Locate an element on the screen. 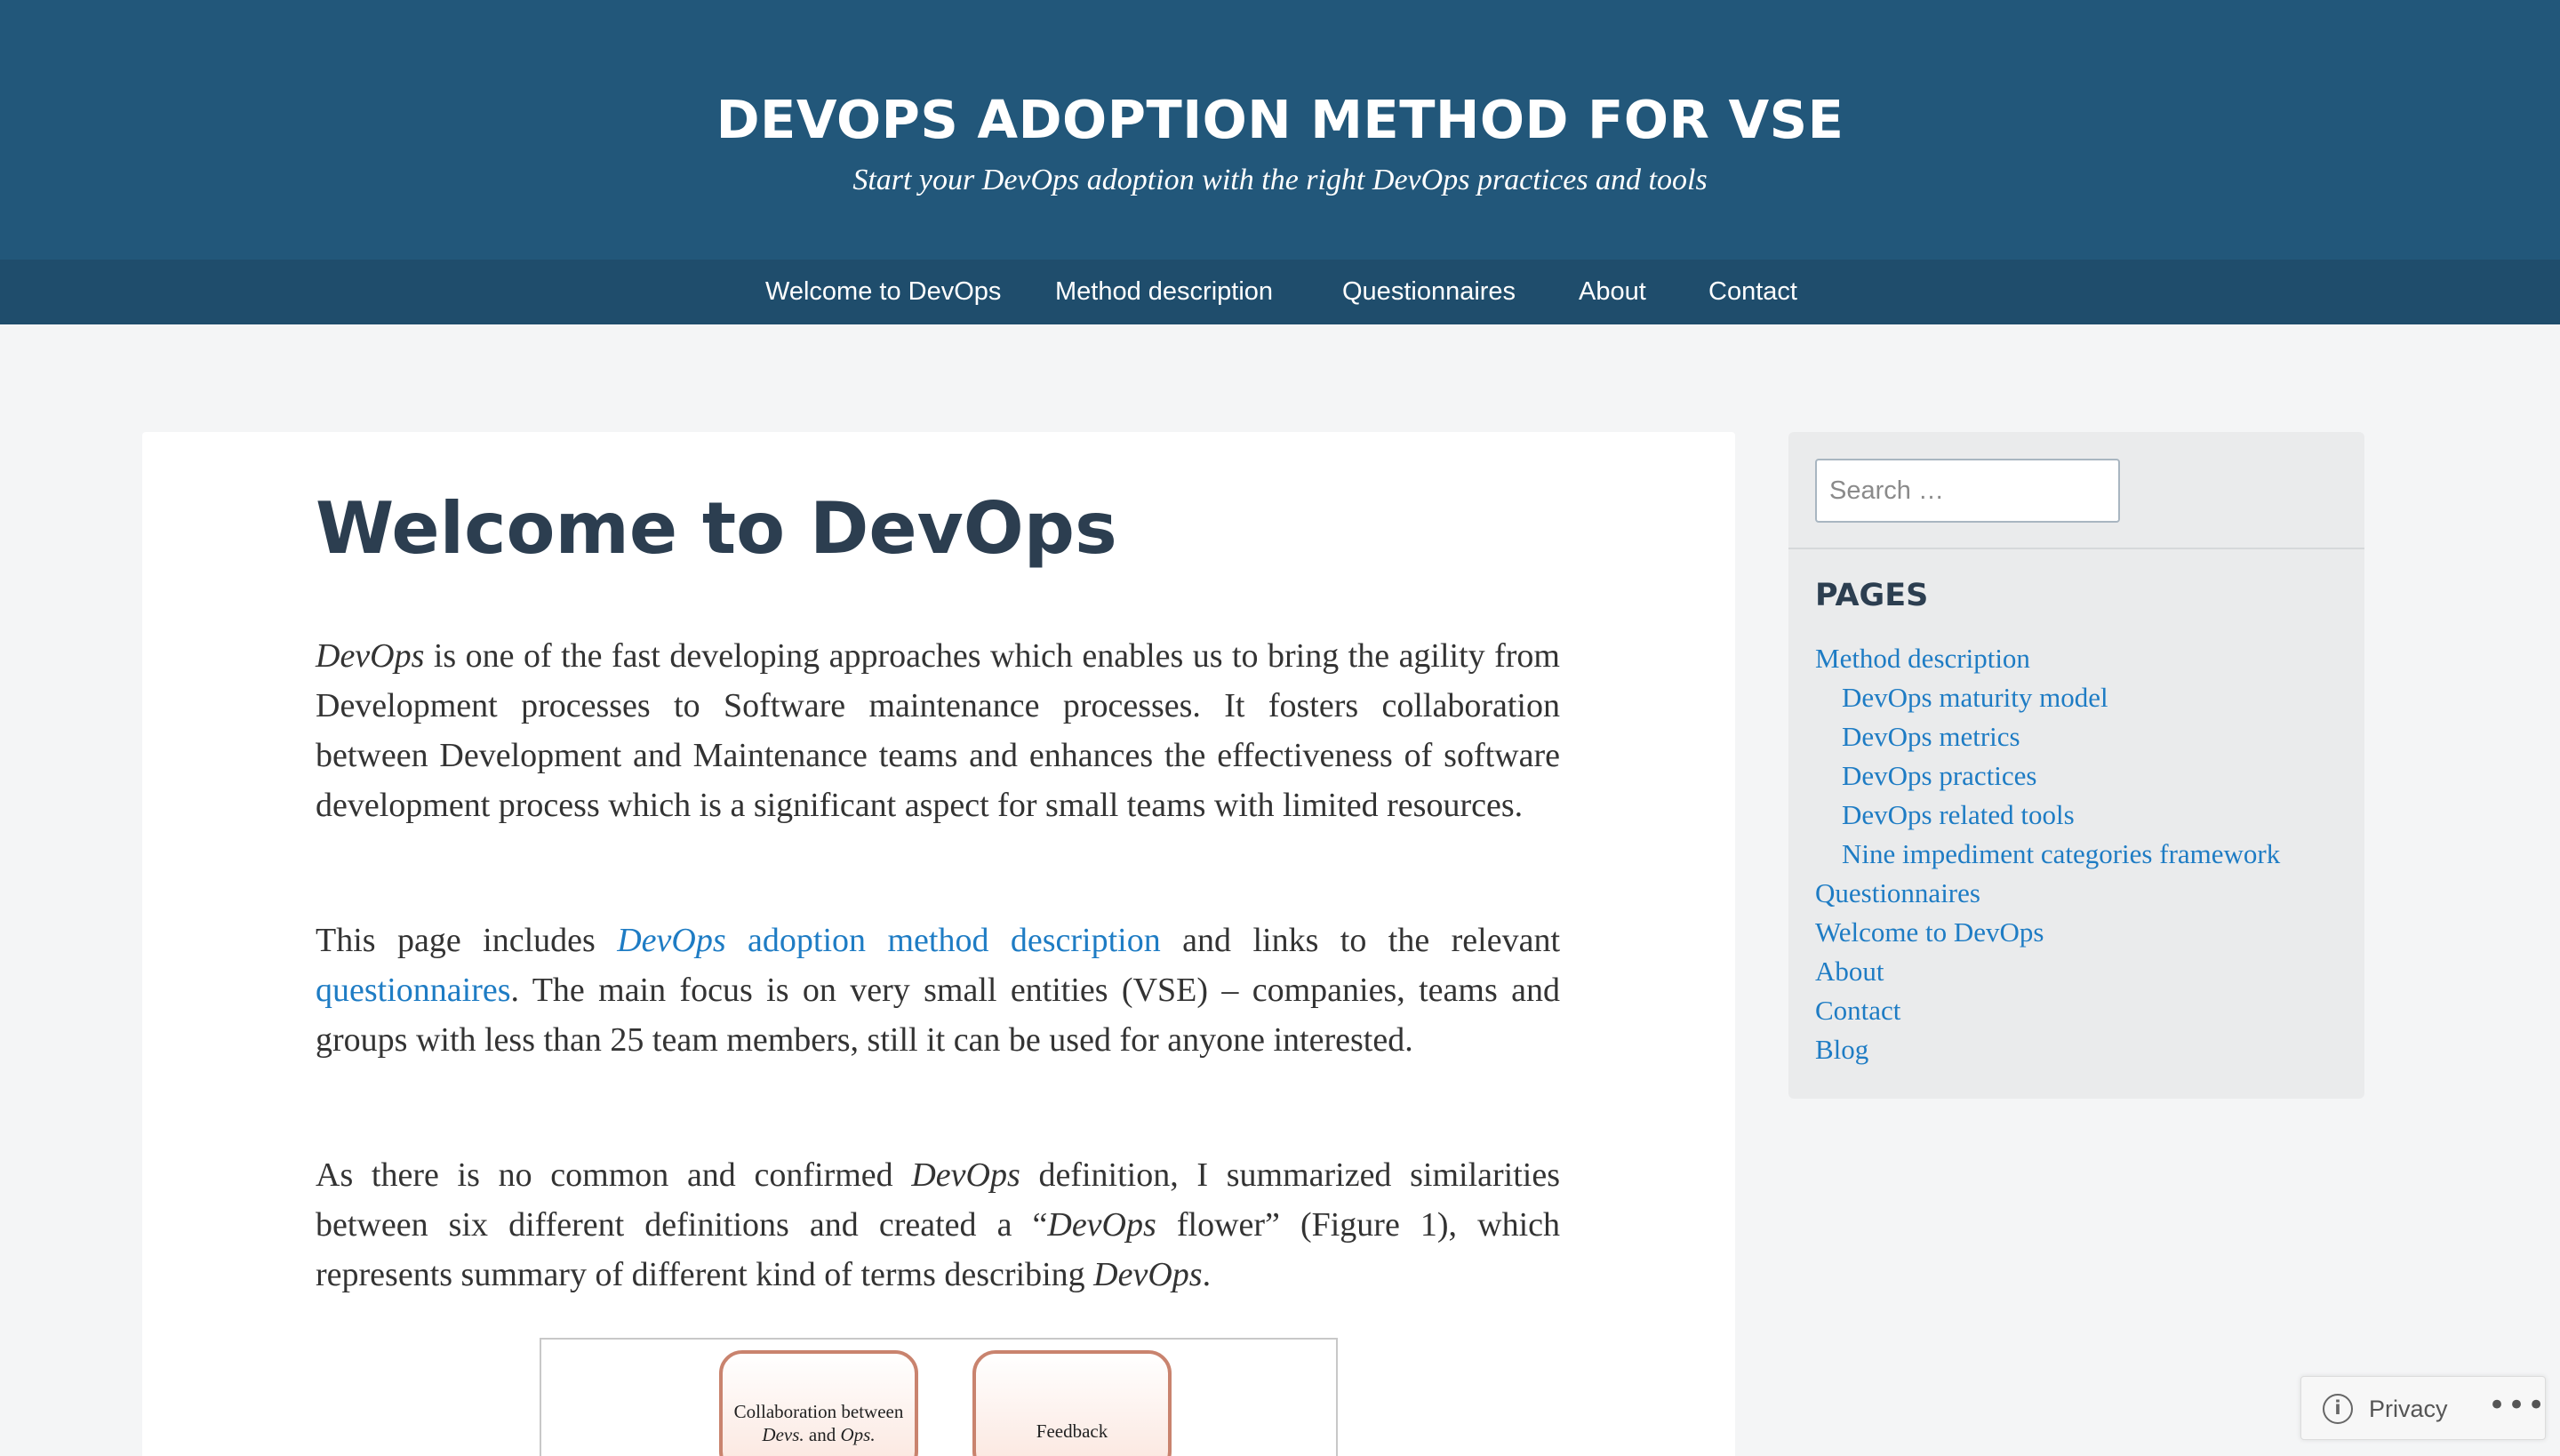 Image resolution: width=2560 pixels, height=1456 pixels. more-icon: ••• is located at coordinates (2517, 1409).